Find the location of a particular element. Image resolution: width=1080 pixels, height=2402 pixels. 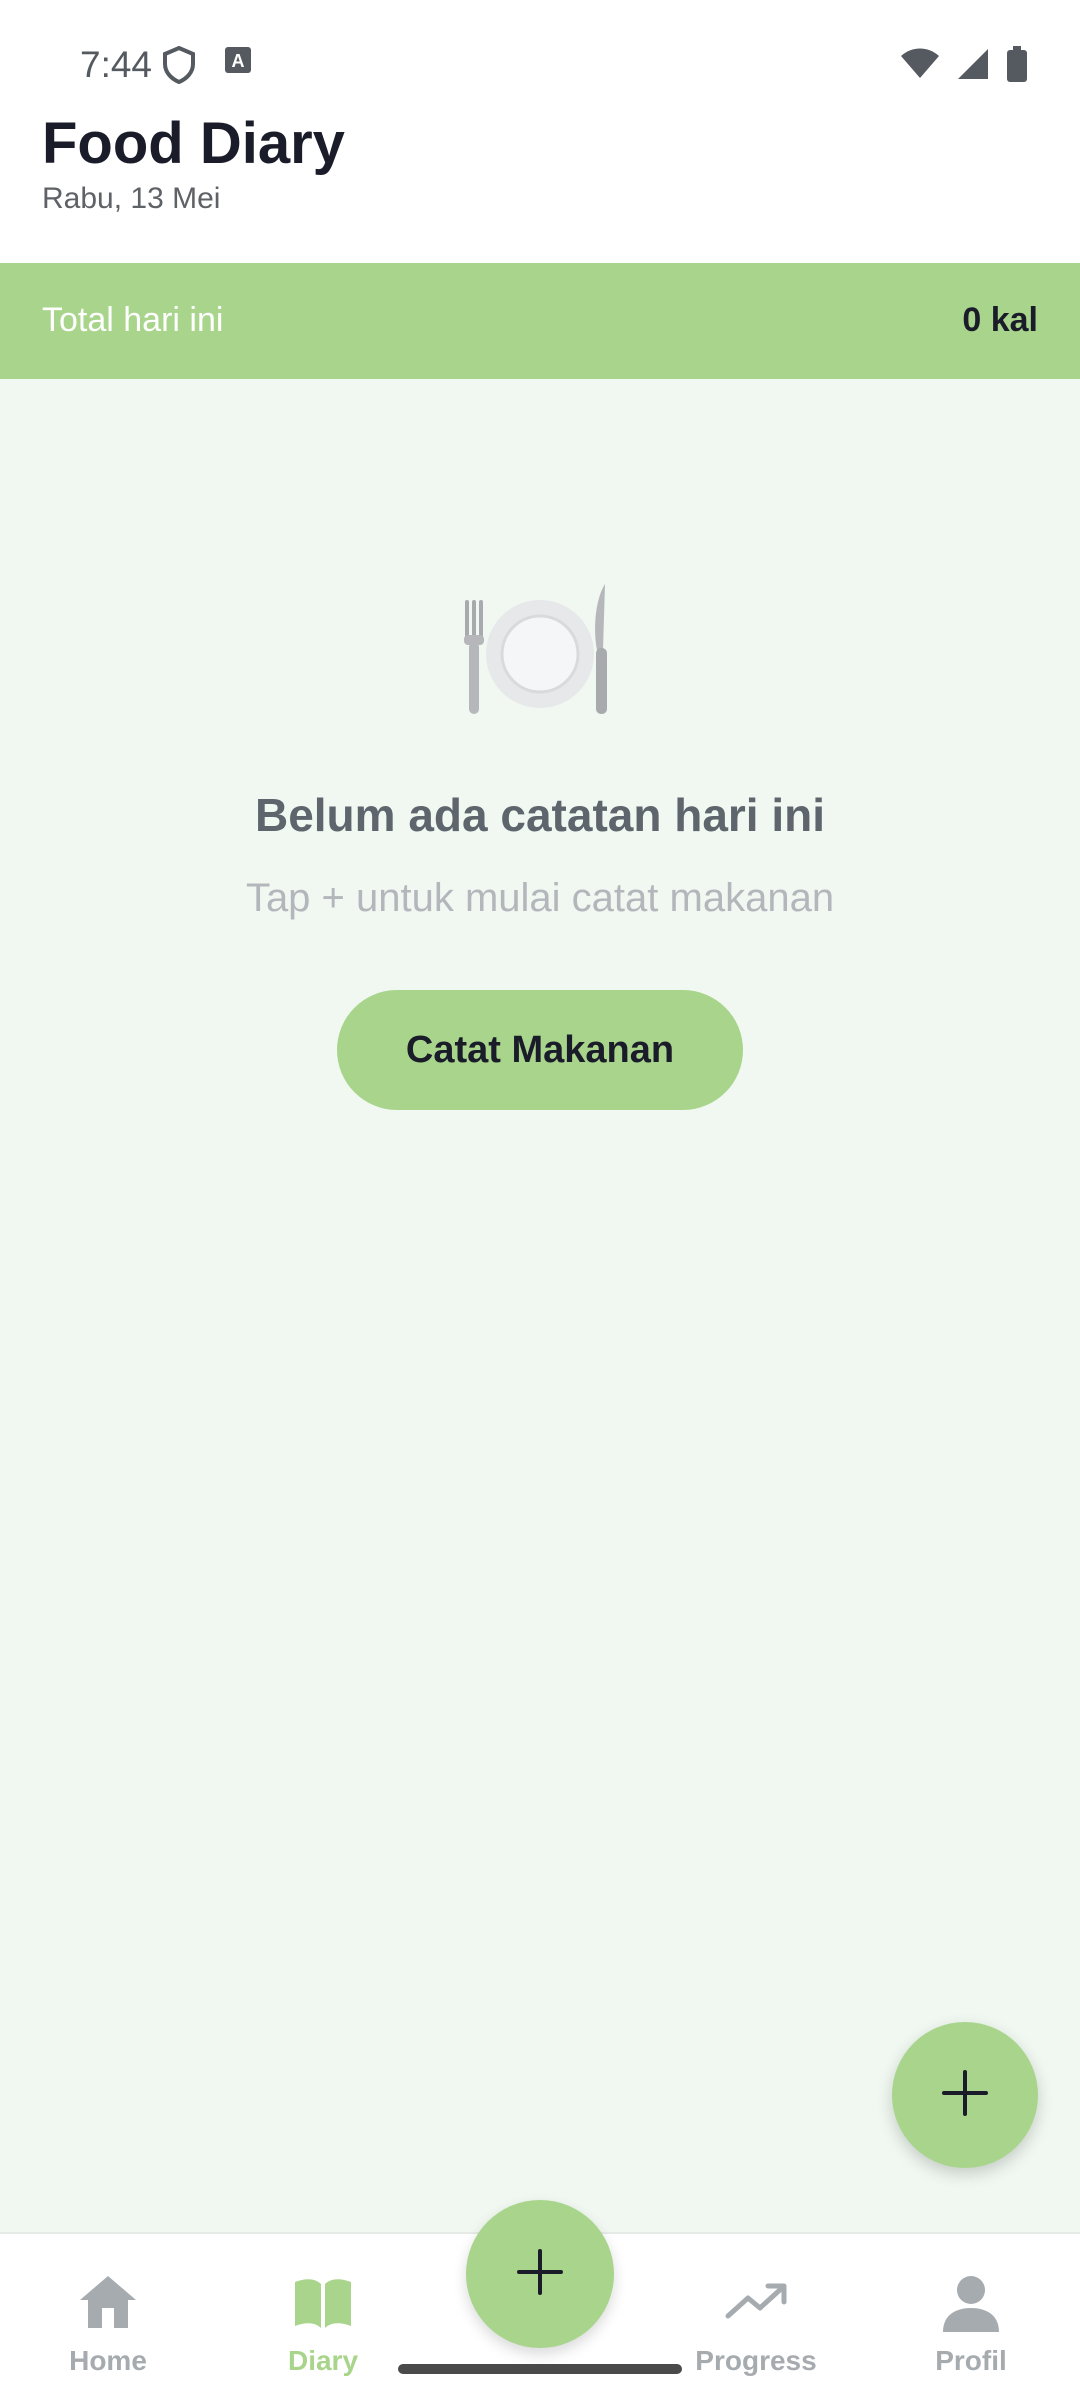

book-icon is located at coordinates (323, 2308).